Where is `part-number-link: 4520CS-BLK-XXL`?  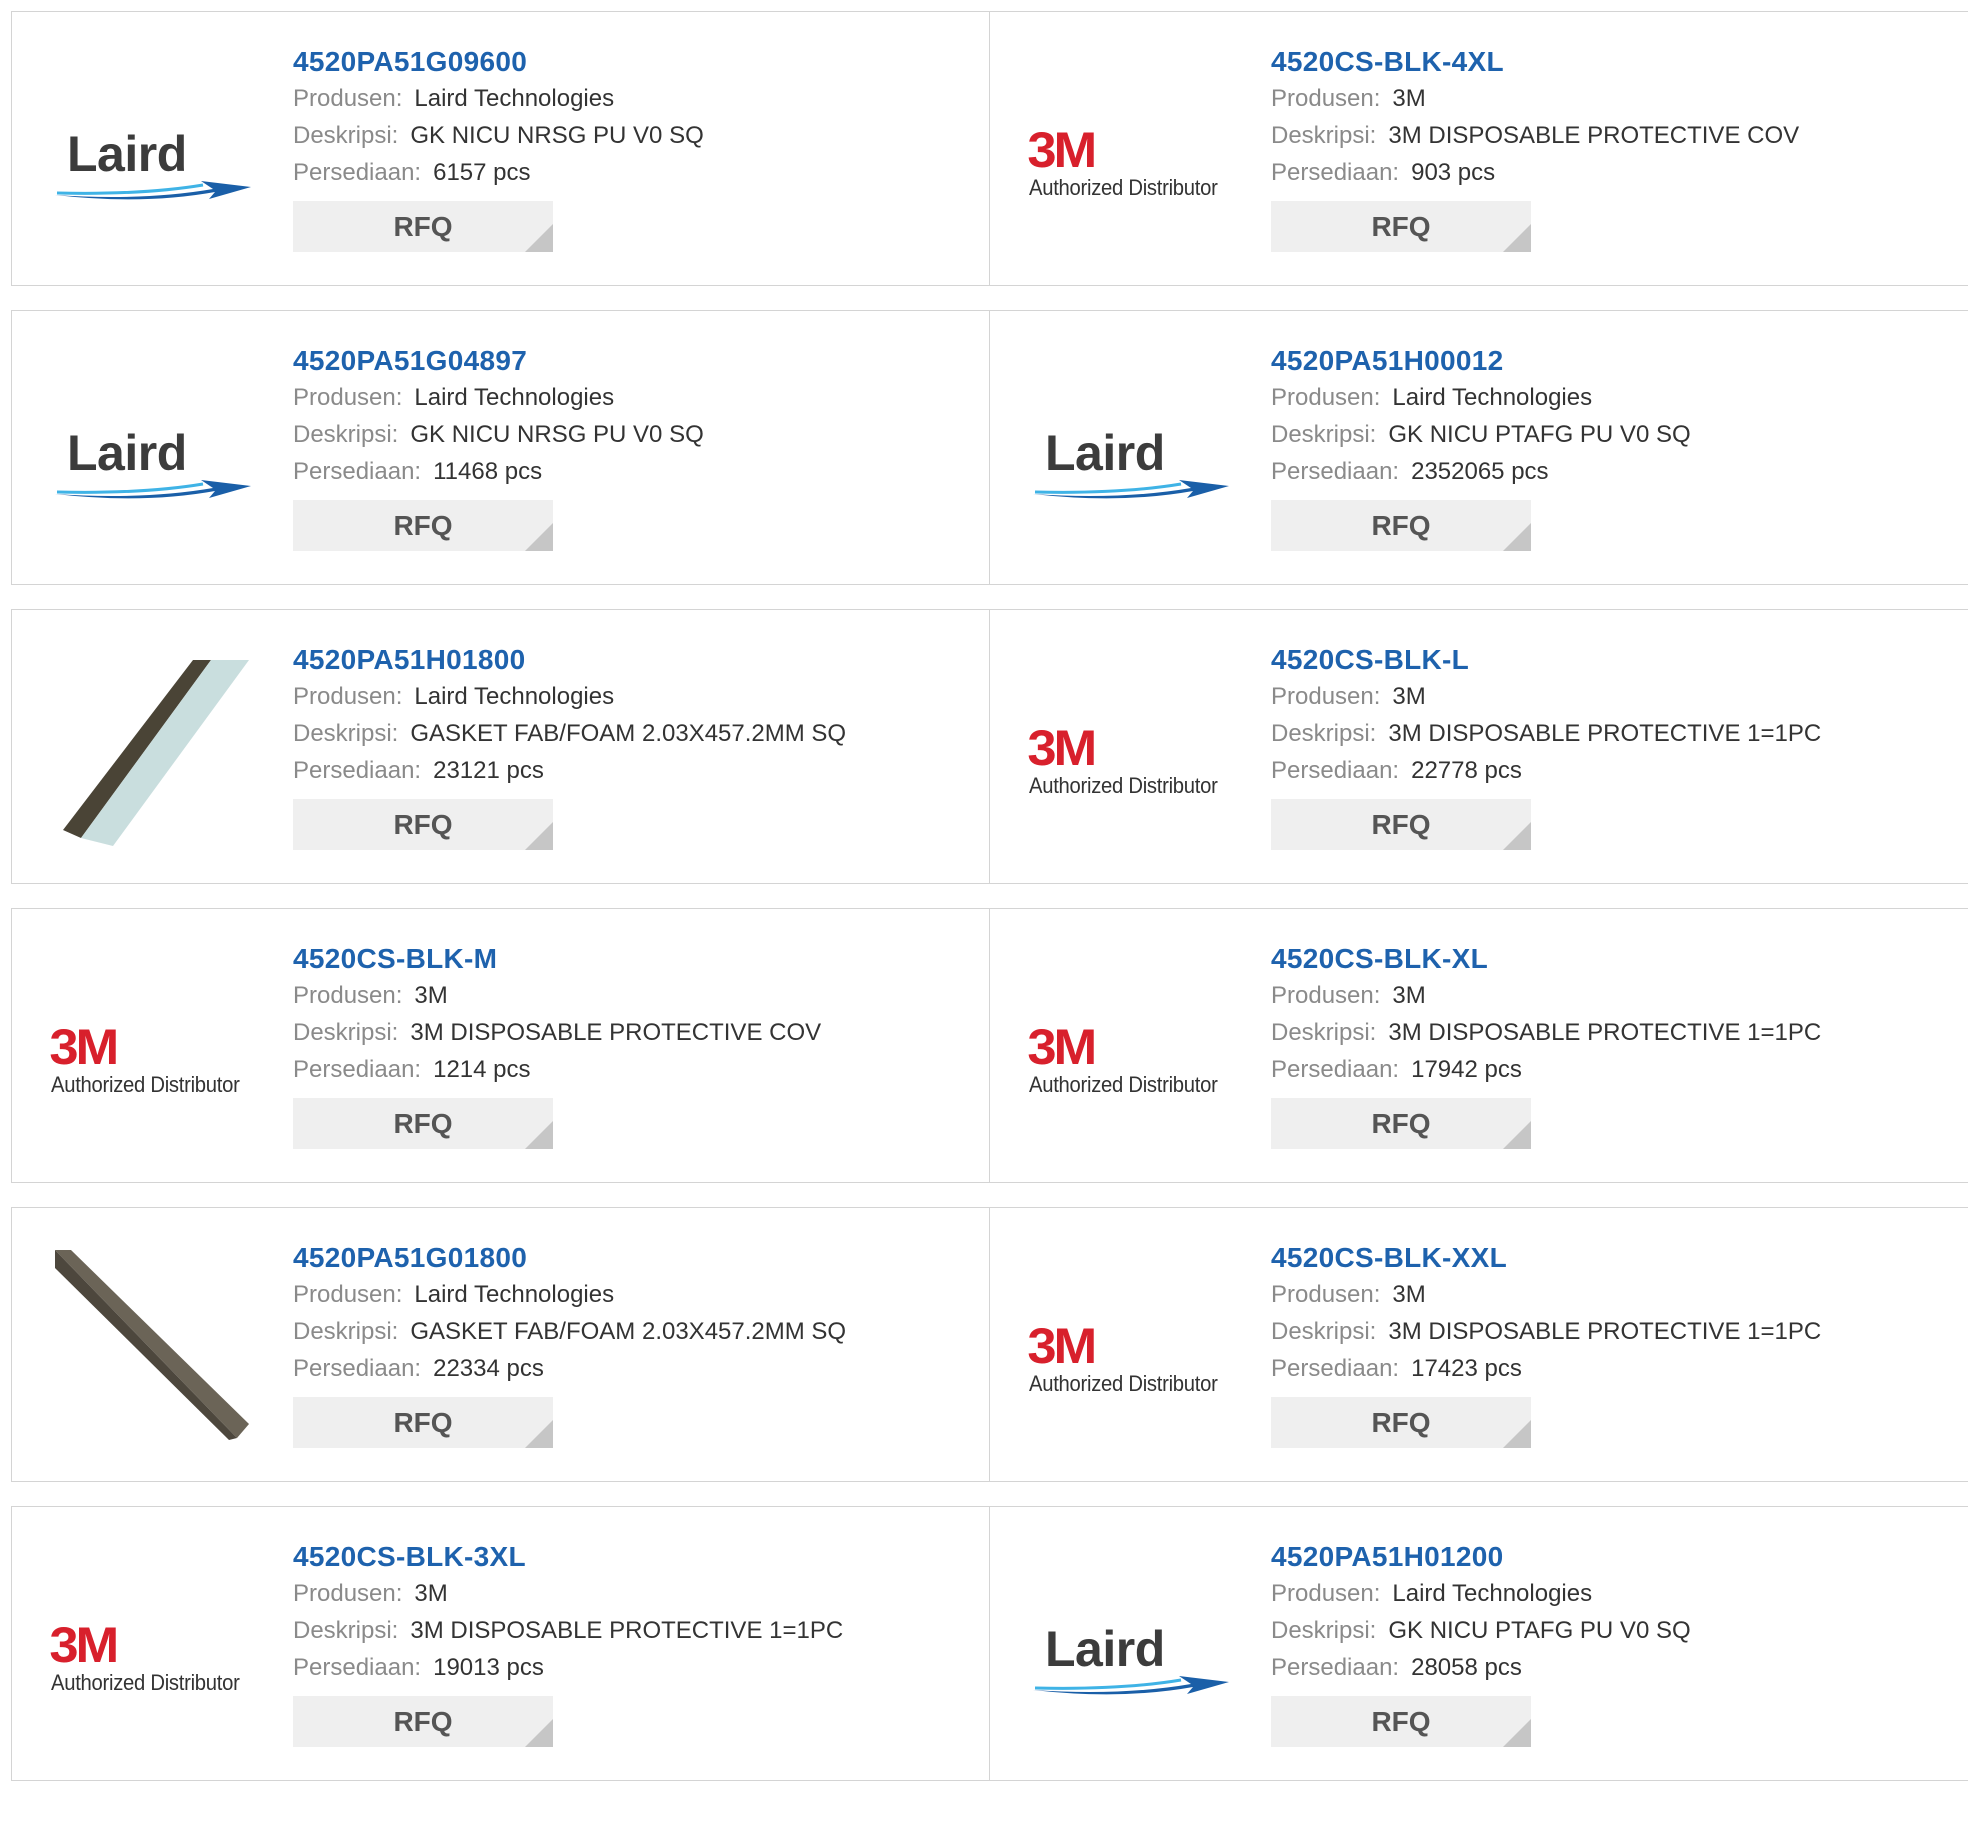
part-number-link: 4520CS-BLK-XXL is located at coordinates (1546, 1258).